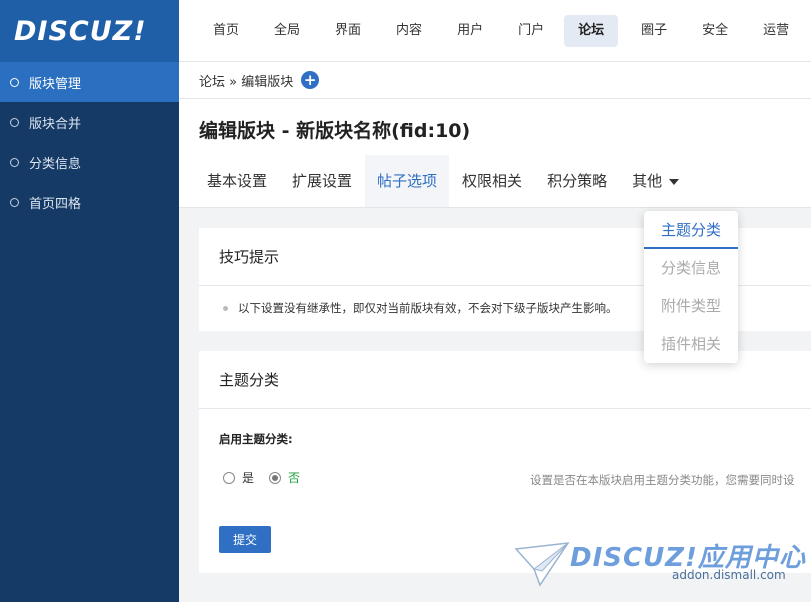 Image resolution: width=811 pixels, height=602 pixels. What do you see at coordinates (80, 31) in the screenshot?
I see `logo-text: DISCUZ!` at bounding box center [80, 31].